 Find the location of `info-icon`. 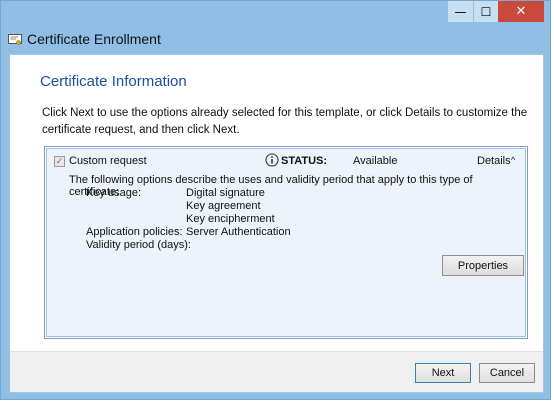

info-icon is located at coordinates (272, 160).